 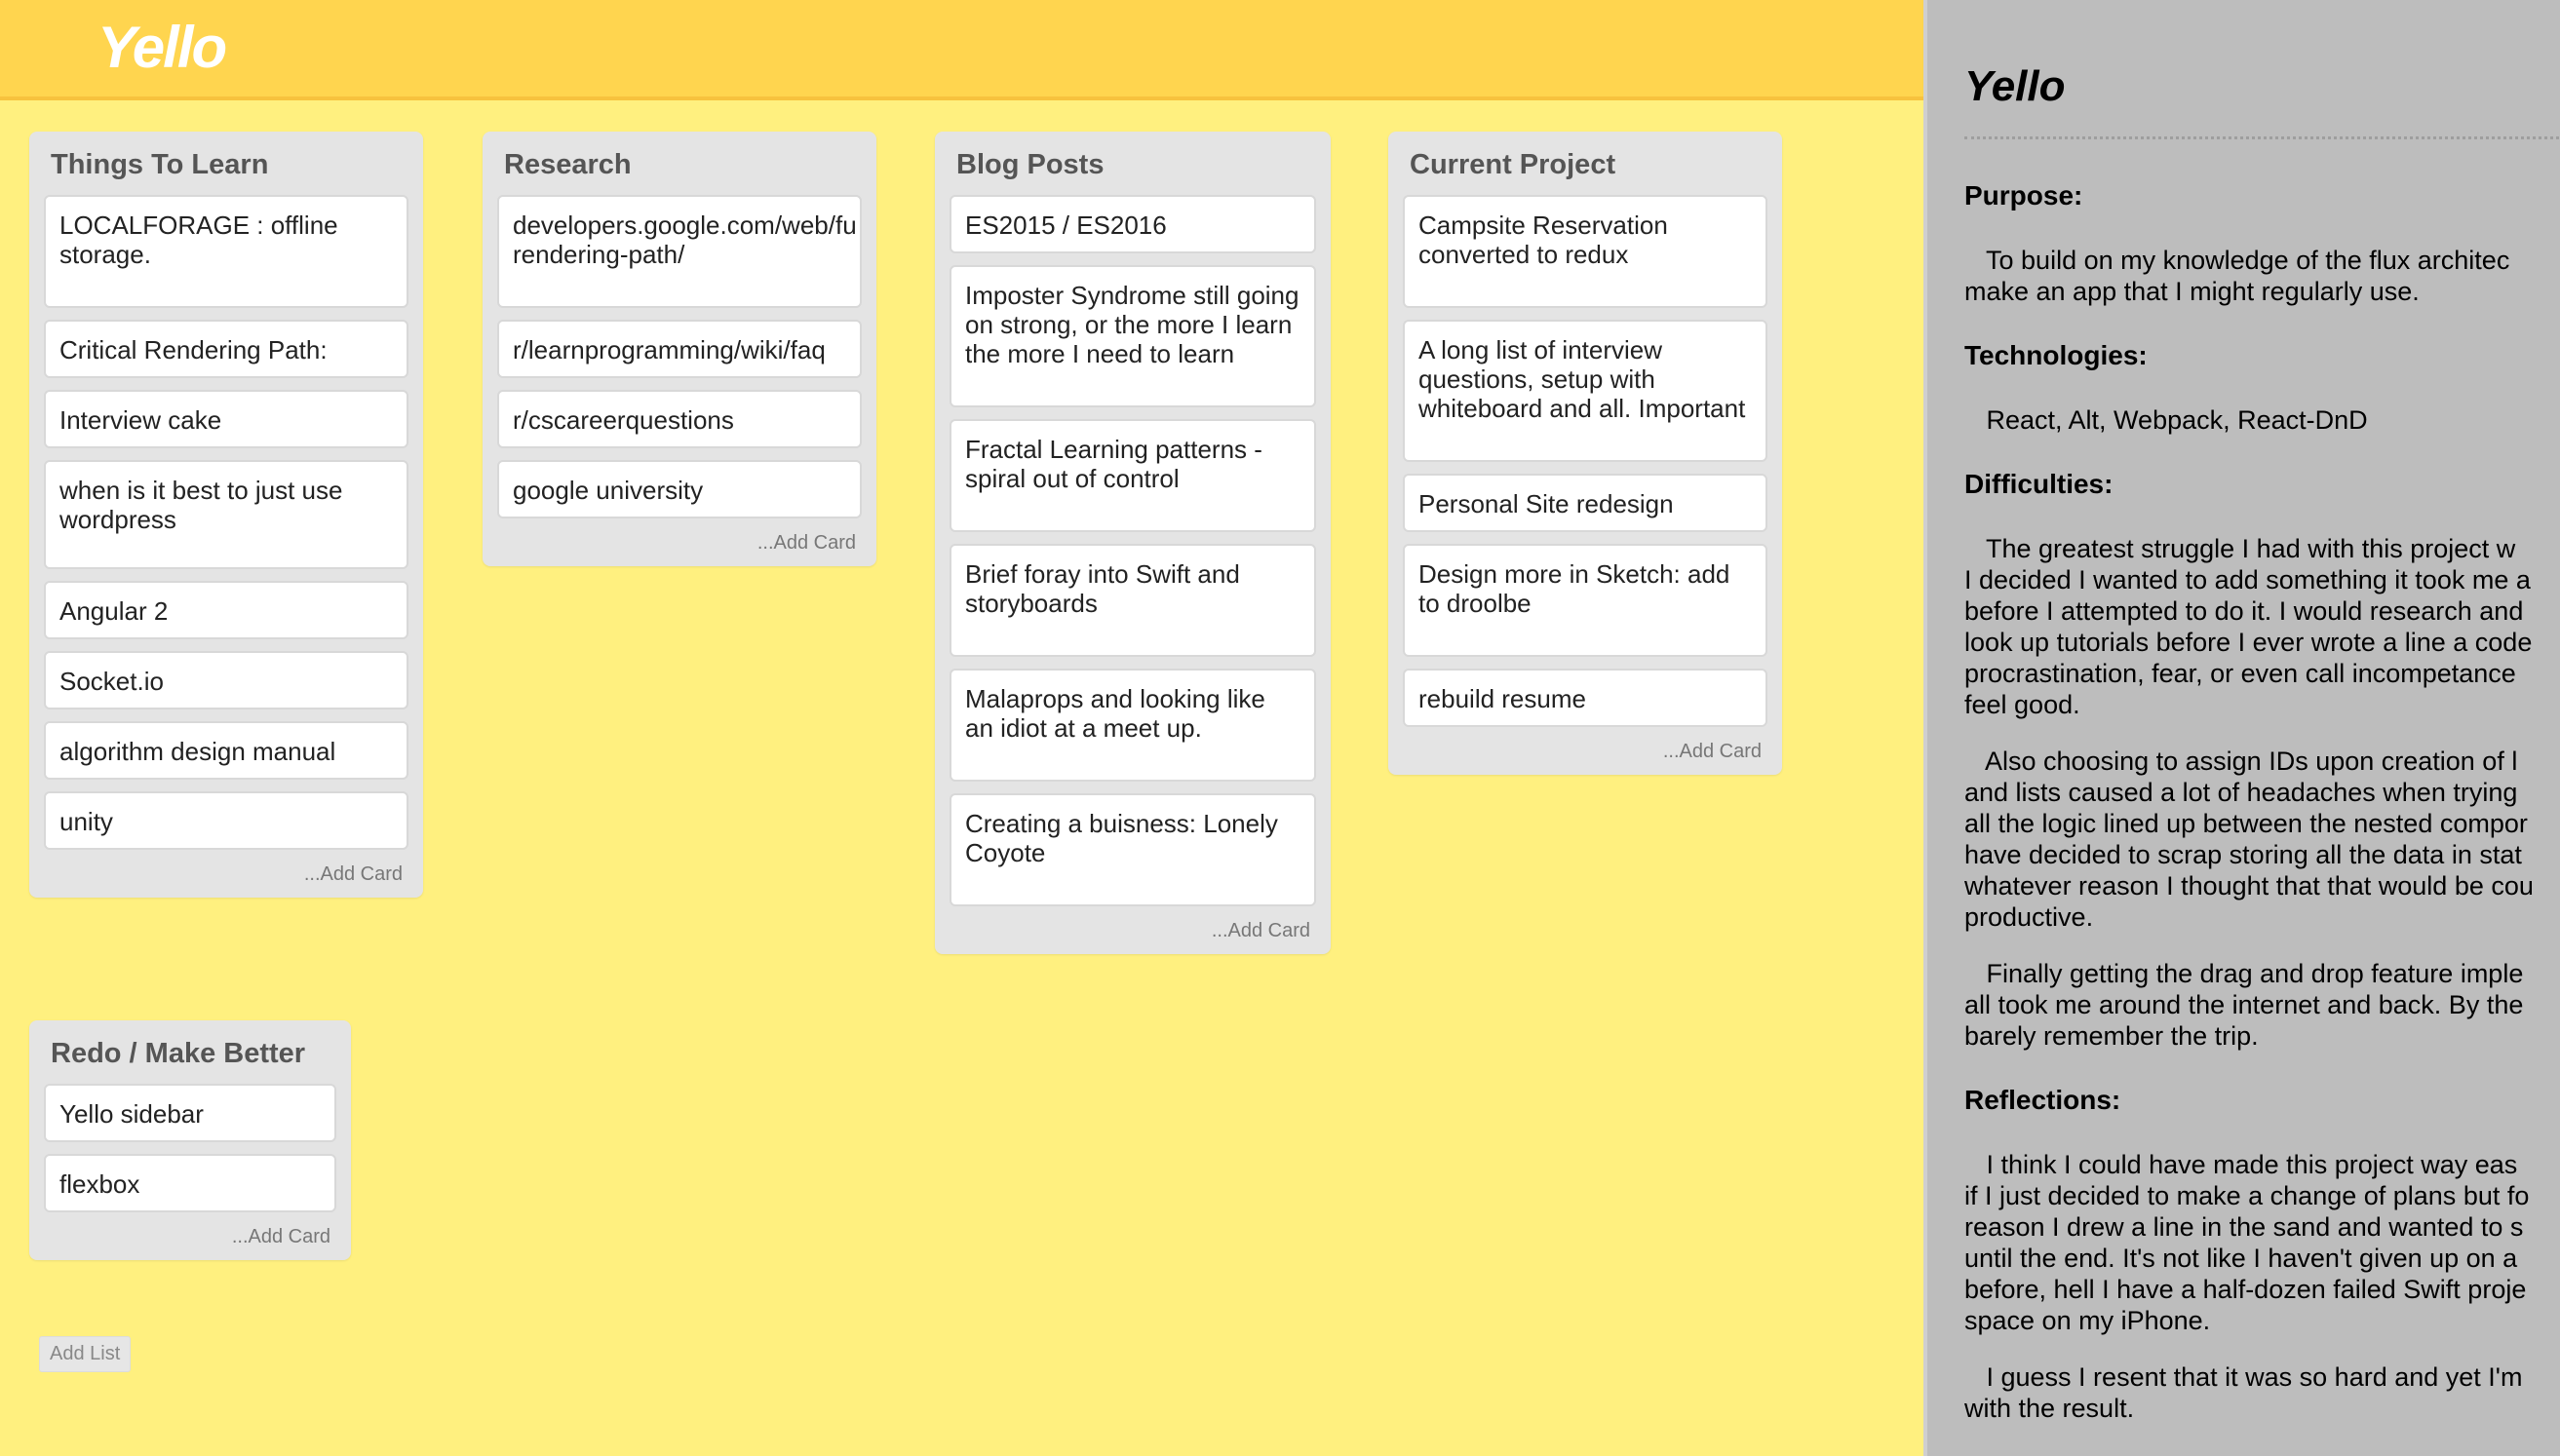 What do you see at coordinates (2039, 484) in the screenshot?
I see `difficulties-heading: Difficulties:` at bounding box center [2039, 484].